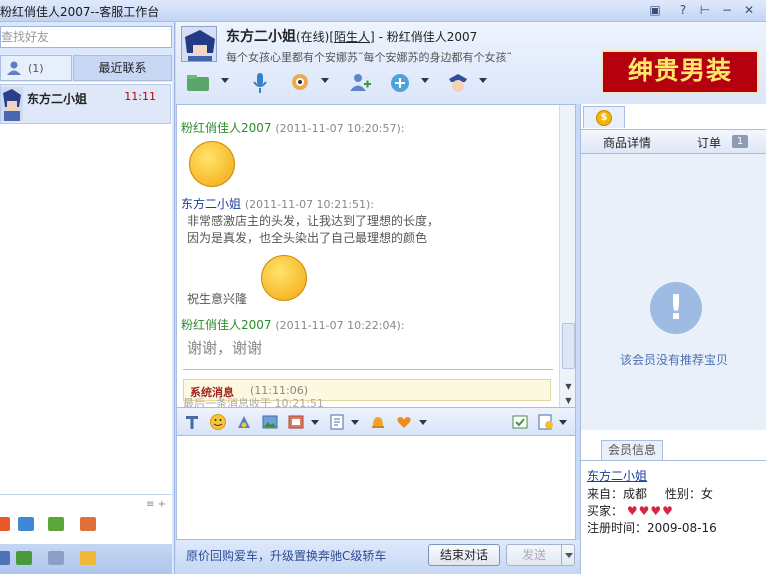 This screenshot has height=574, width=766. I want to click on ad-banner: 绅贵男装, so click(680, 72).